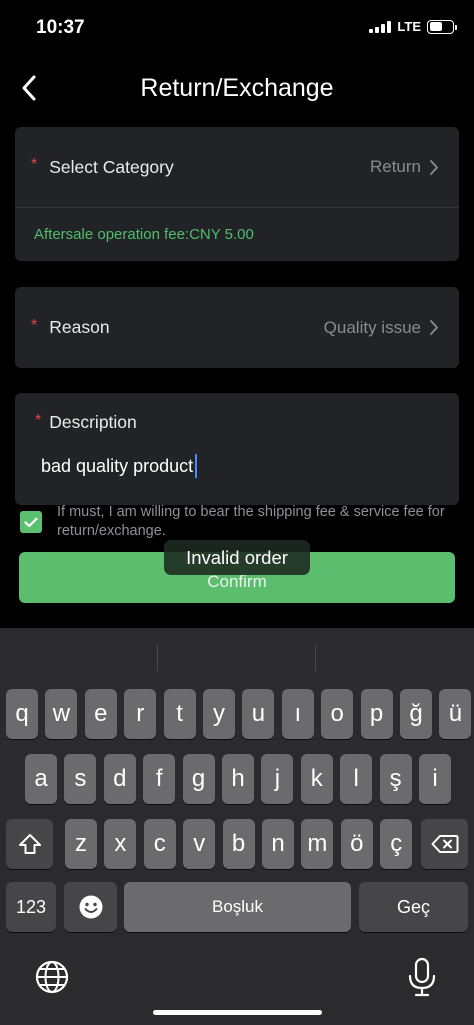  What do you see at coordinates (237, 907) in the screenshot?
I see `space-key: Boşluk` at bounding box center [237, 907].